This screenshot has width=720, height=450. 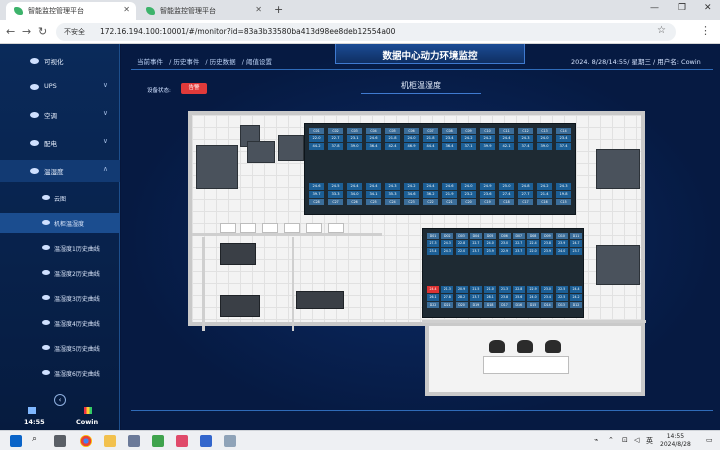 I want to click on sidebar-item-ups: UPS ∨, so click(x=60, y=87).